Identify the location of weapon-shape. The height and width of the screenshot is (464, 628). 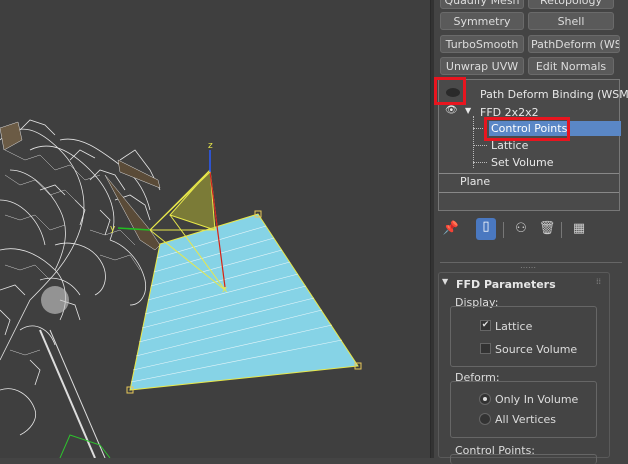
(11, 136).